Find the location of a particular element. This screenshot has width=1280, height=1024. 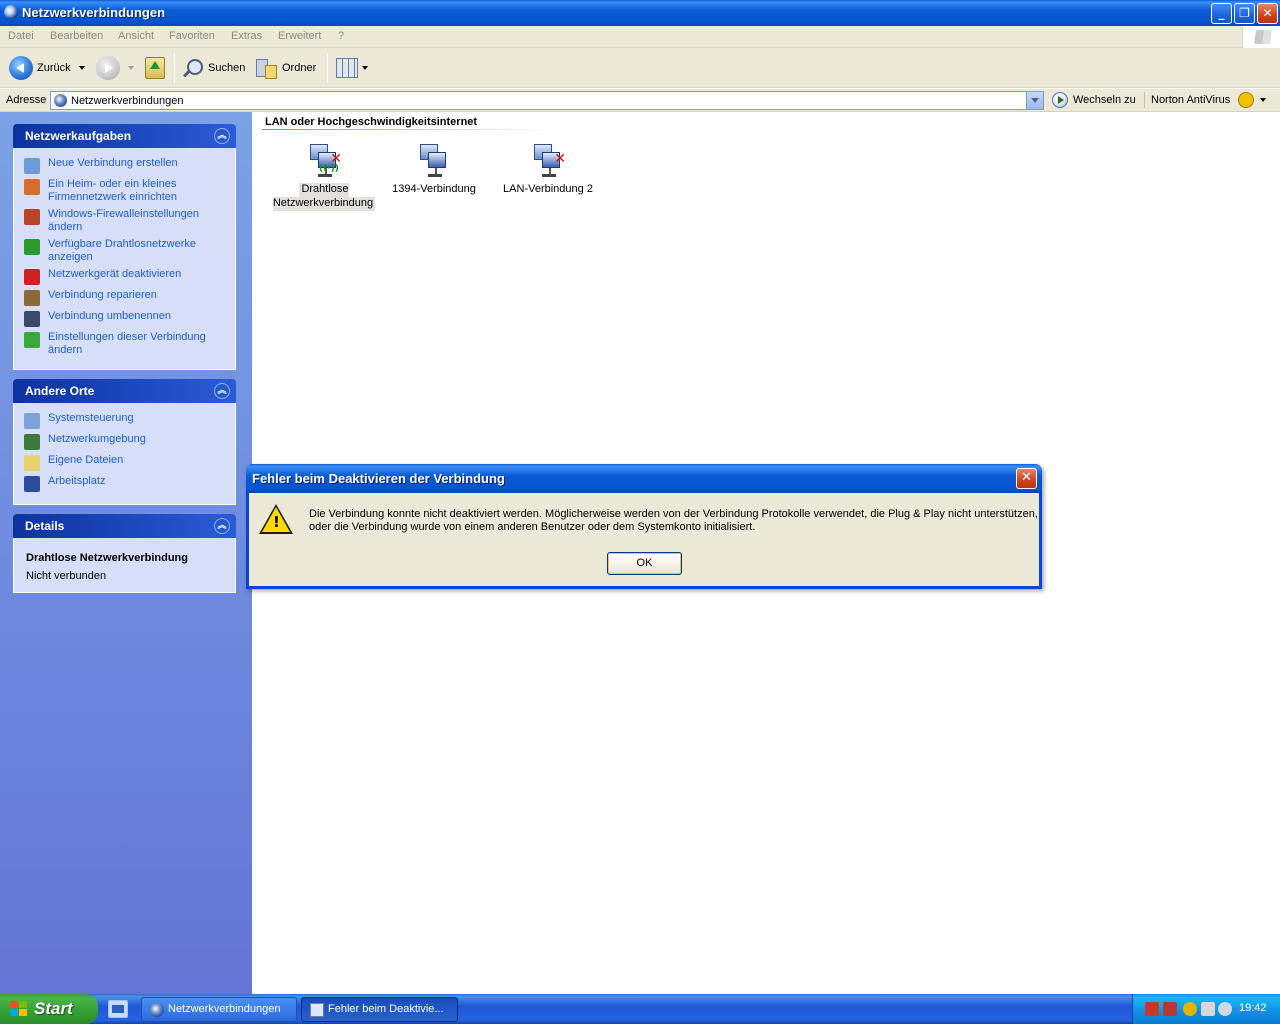

sidebar-item: Arbeitsplatz is located at coordinates (124, 483).